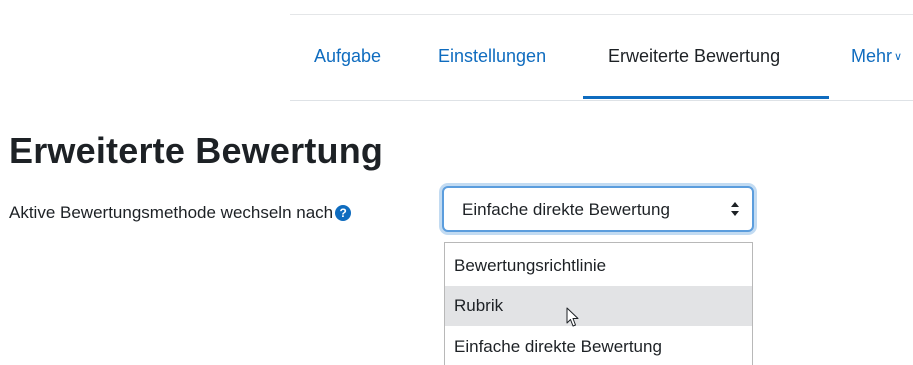 The image size is (913, 365). What do you see at coordinates (171, 212) in the screenshot?
I see `grading-method-label-text: Aktive Bewertungsmethode wechseln nach` at bounding box center [171, 212].